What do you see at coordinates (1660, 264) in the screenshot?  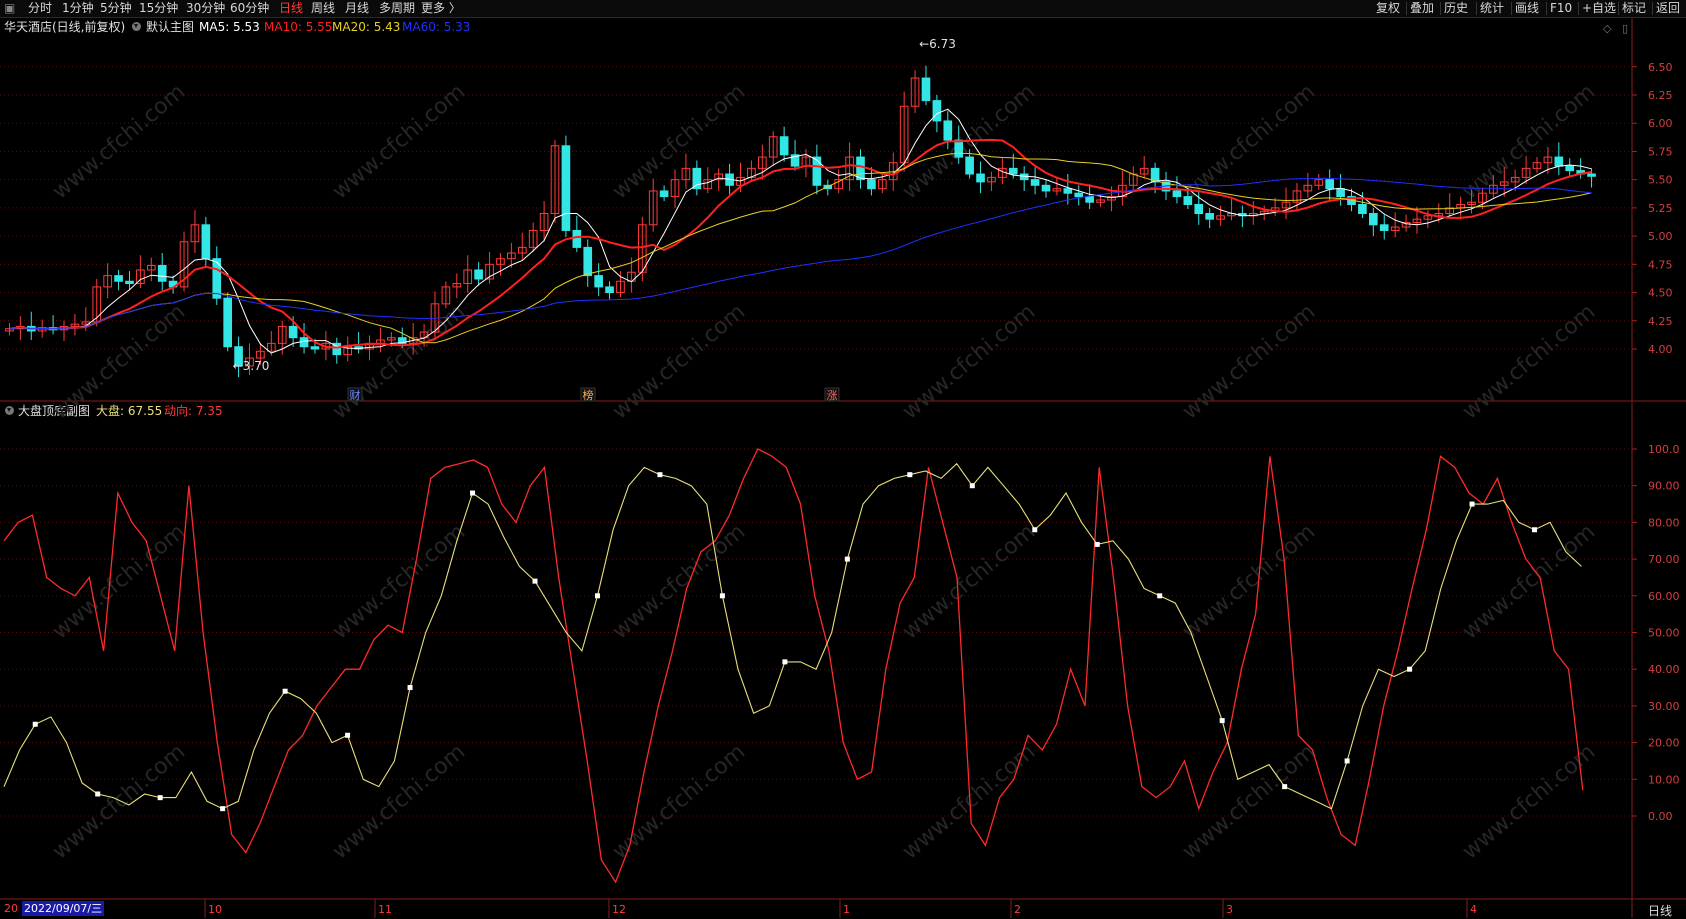 I see `main-y-tick-label: 4.75` at bounding box center [1660, 264].